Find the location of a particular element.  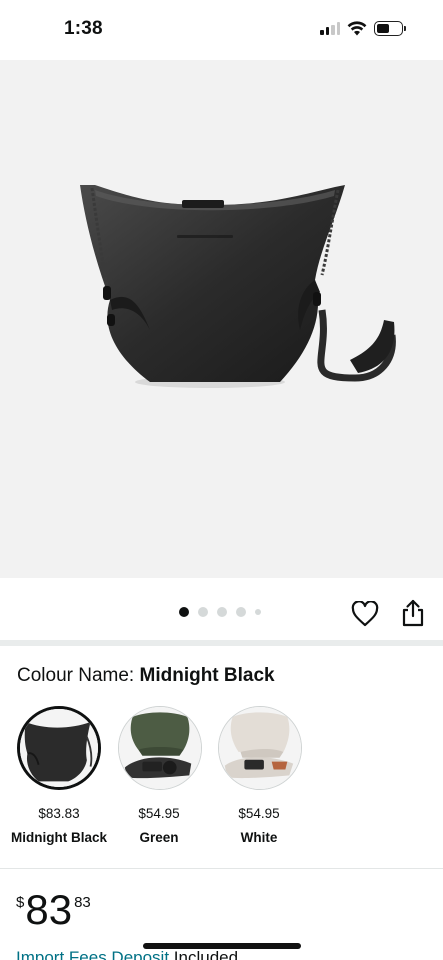

colour-name-label: Colour Name: Midnight Black is located at coordinates (146, 676).